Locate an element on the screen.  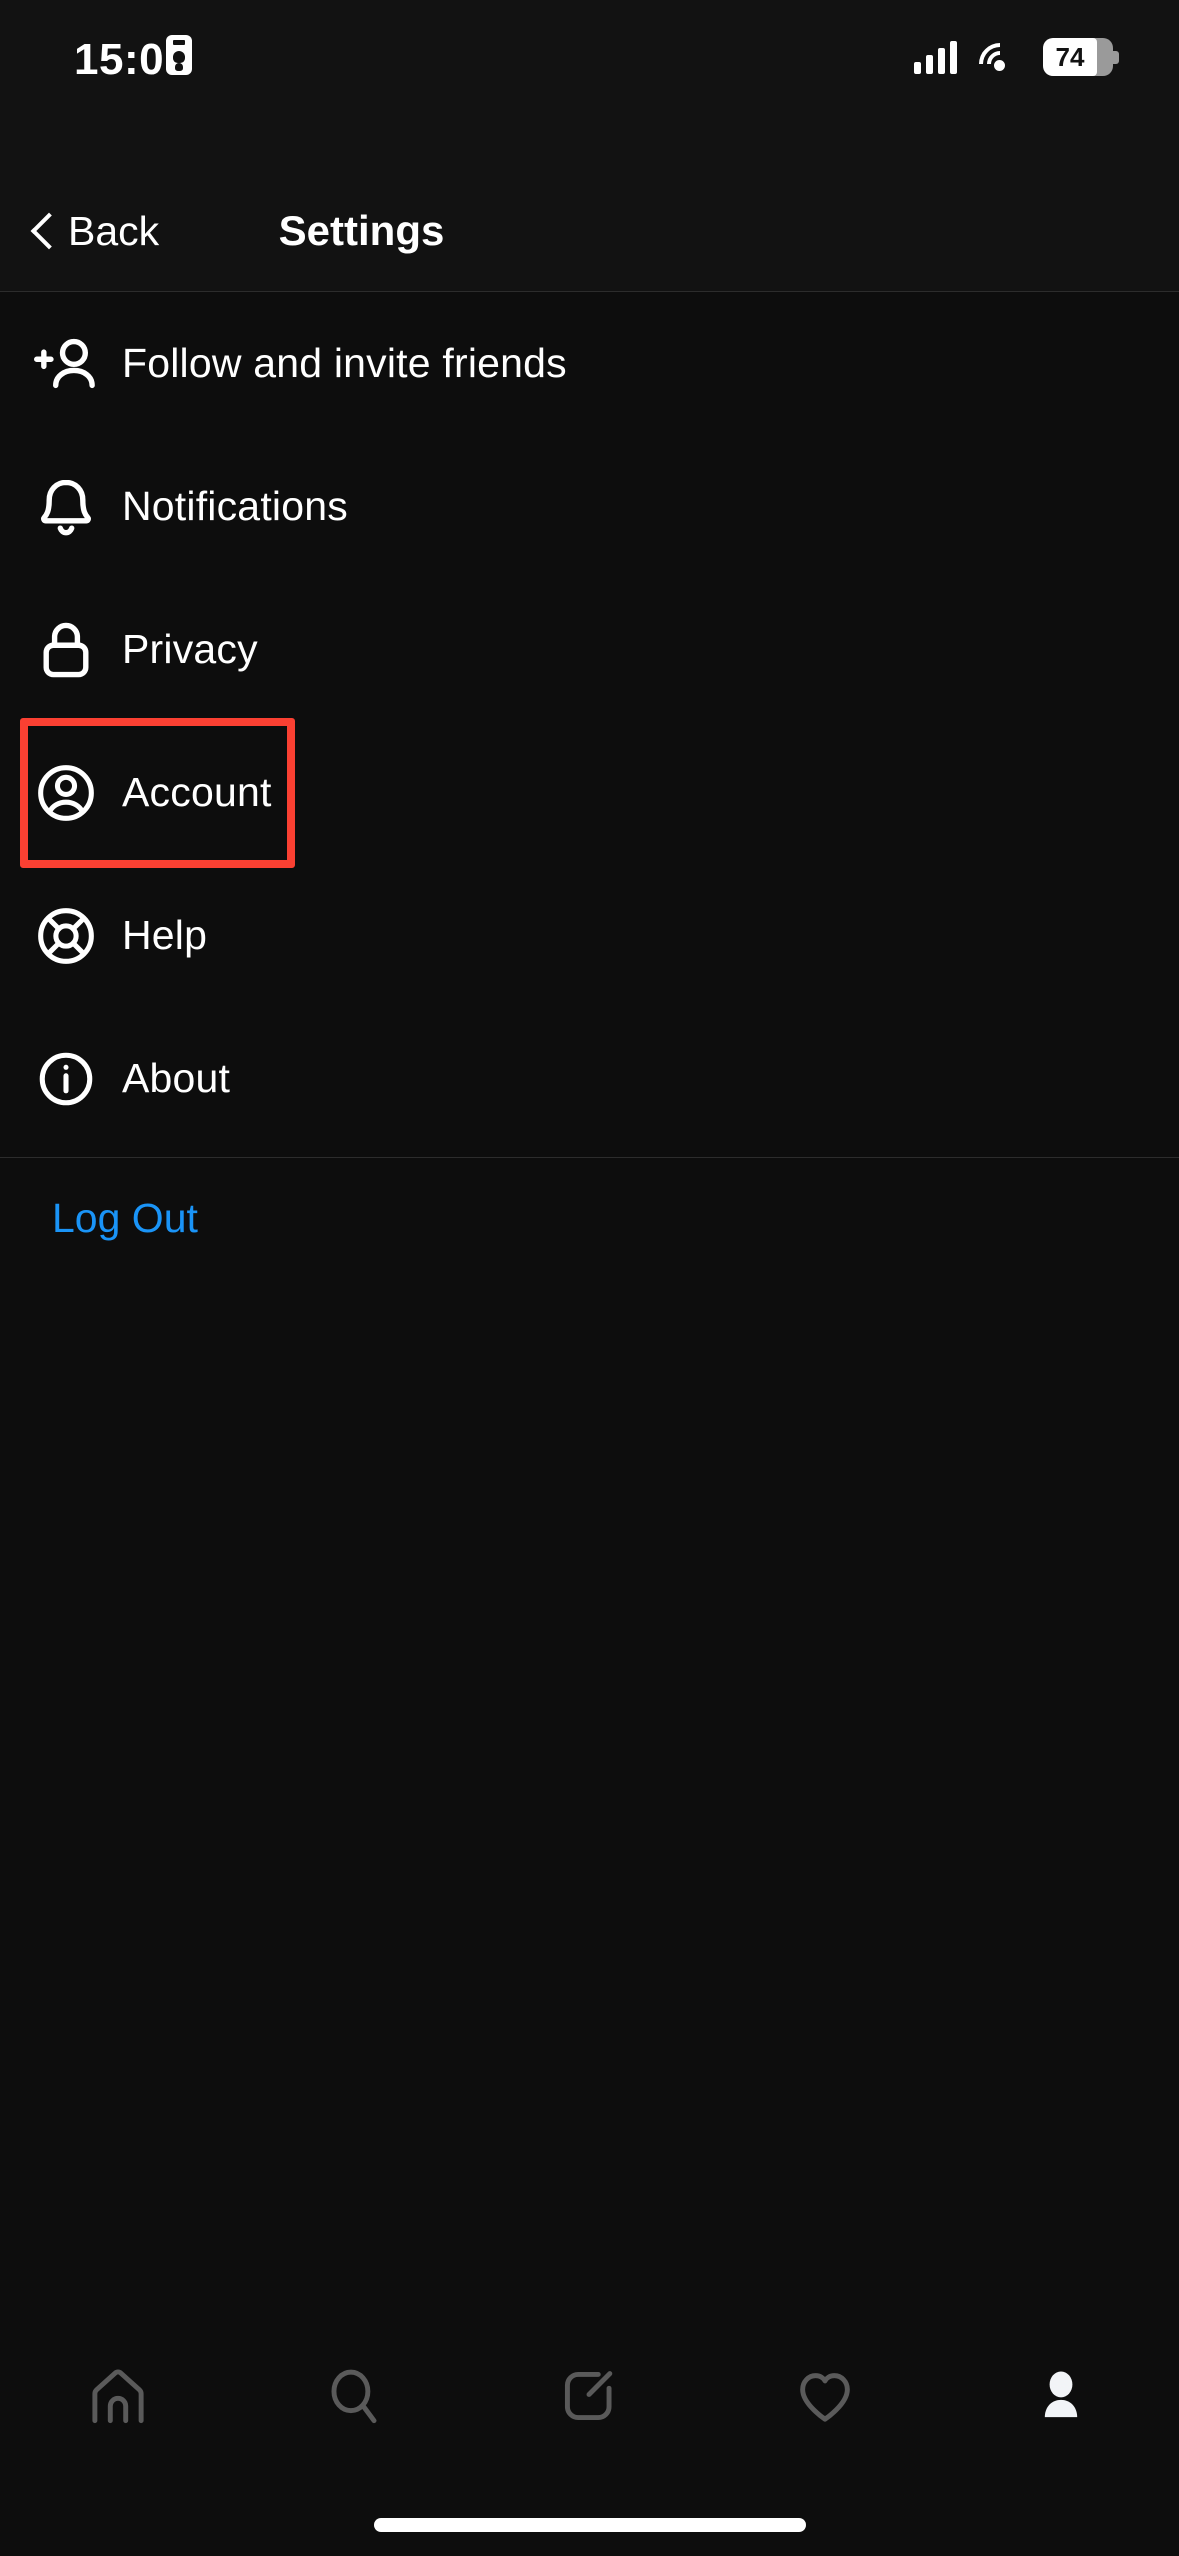
logout-label: Log Out is located at coordinates (125, 1217).